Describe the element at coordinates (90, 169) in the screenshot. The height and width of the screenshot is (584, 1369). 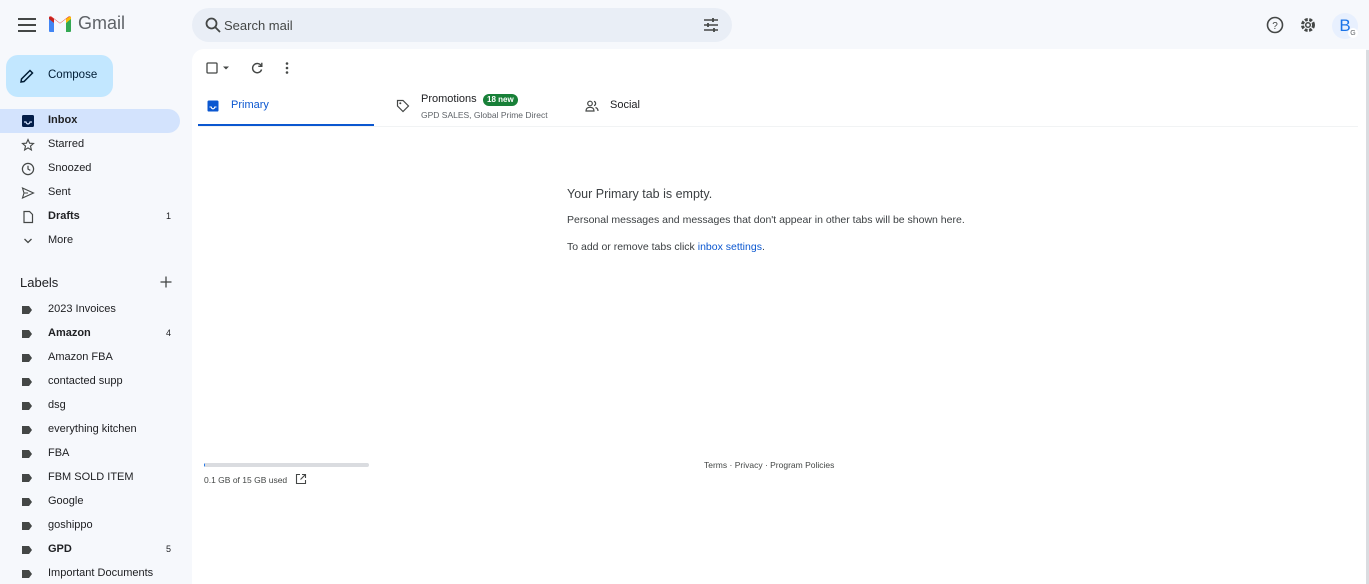
I see `sidebar-item-snoozed: Snoozed` at that location.